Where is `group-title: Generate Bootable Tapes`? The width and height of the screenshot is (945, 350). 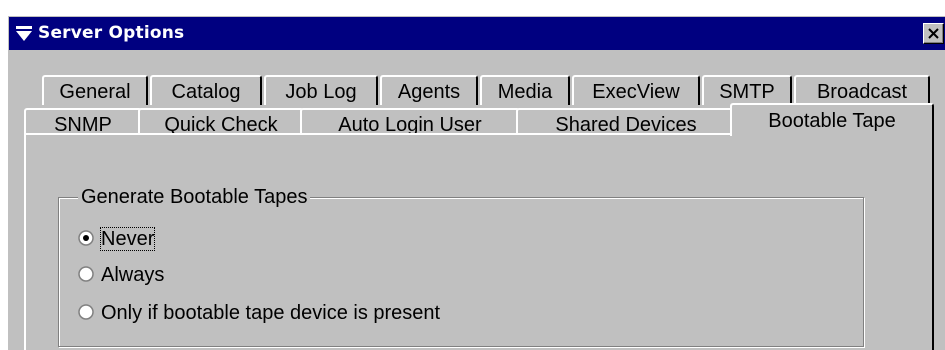 group-title: Generate Bootable Tapes is located at coordinates (194, 197).